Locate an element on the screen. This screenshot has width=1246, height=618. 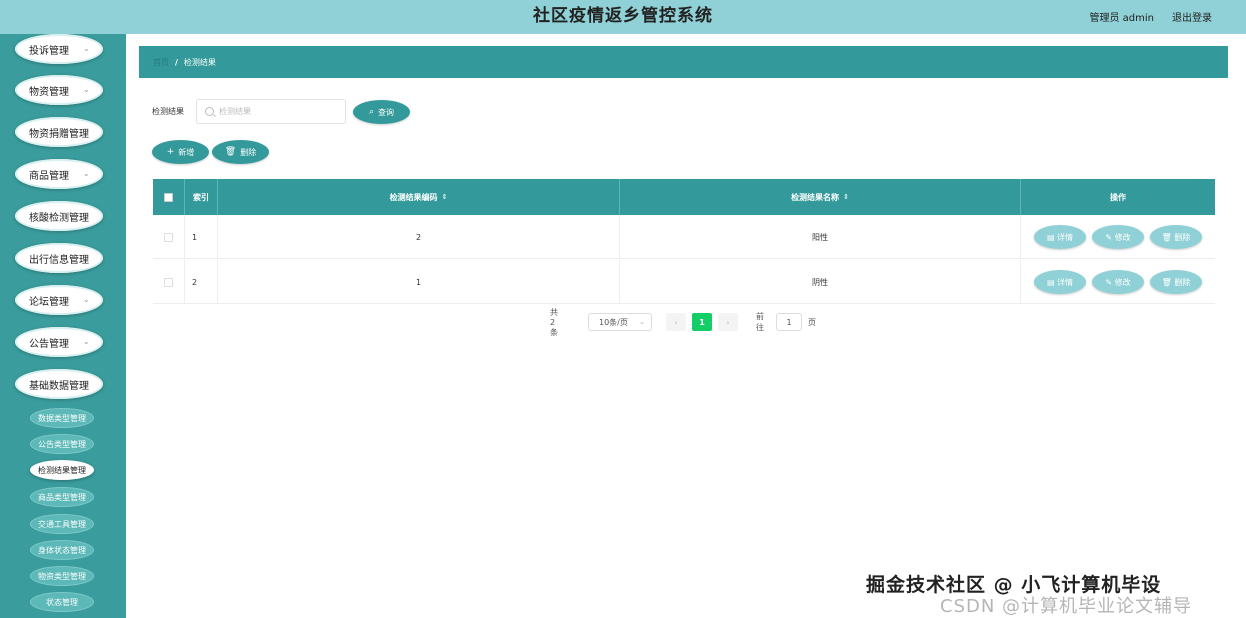
header-select-all is located at coordinates (169, 197).